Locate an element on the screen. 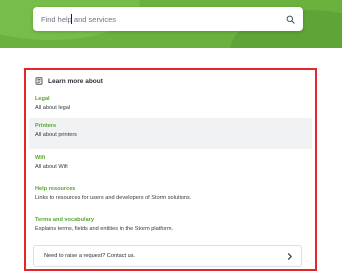  panel-header: Learn more about is located at coordinates (69, 81).